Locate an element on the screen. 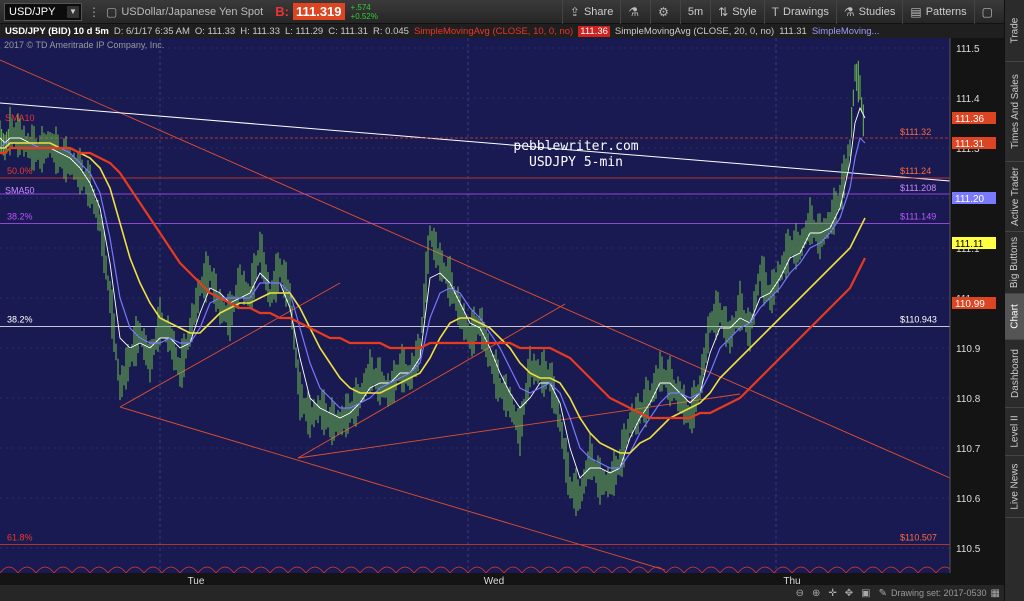  side-tab-trade: Trade is located at coordinates (1014, 31).